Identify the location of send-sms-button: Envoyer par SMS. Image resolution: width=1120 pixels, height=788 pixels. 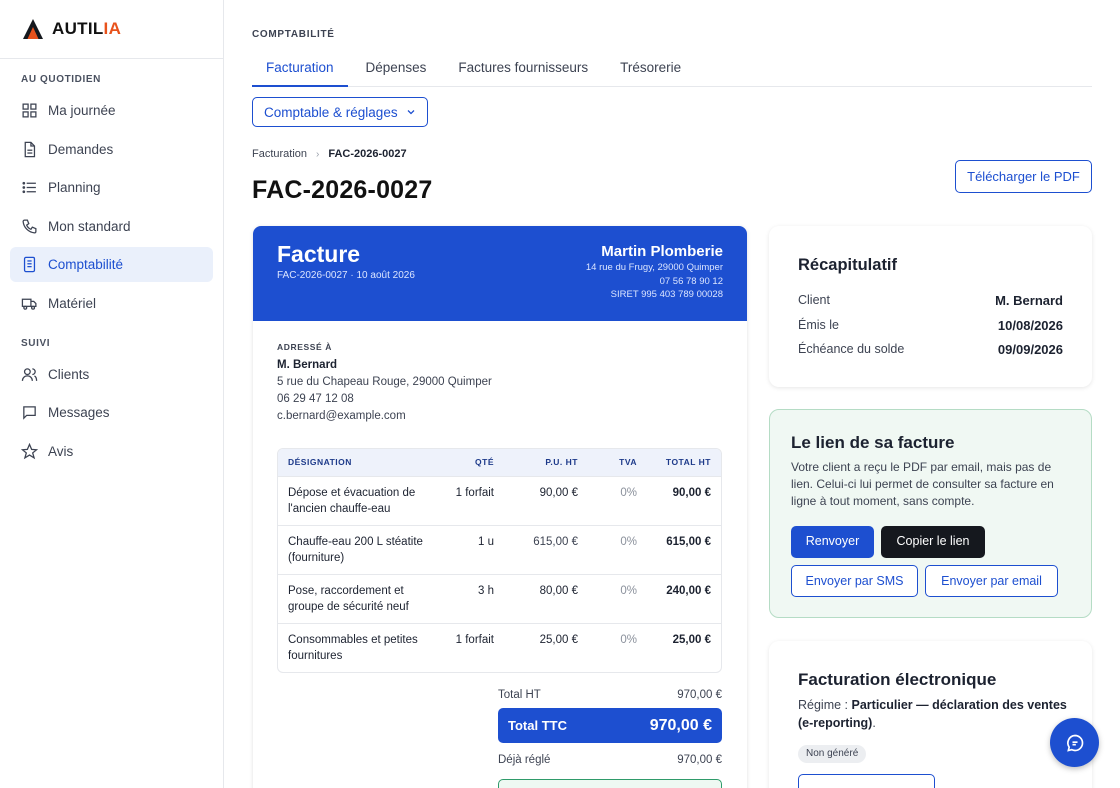
(854, 581).